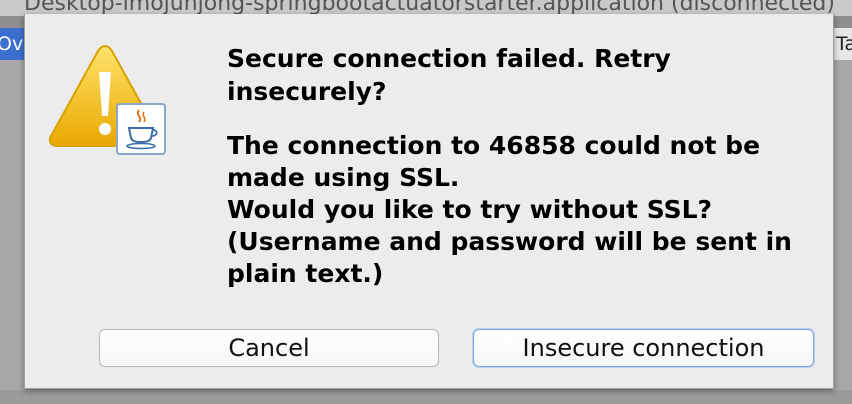 This screenshot has height=404, width=852. I want to click on insecure-connection-button: Insecure connection, so click(643, 348).